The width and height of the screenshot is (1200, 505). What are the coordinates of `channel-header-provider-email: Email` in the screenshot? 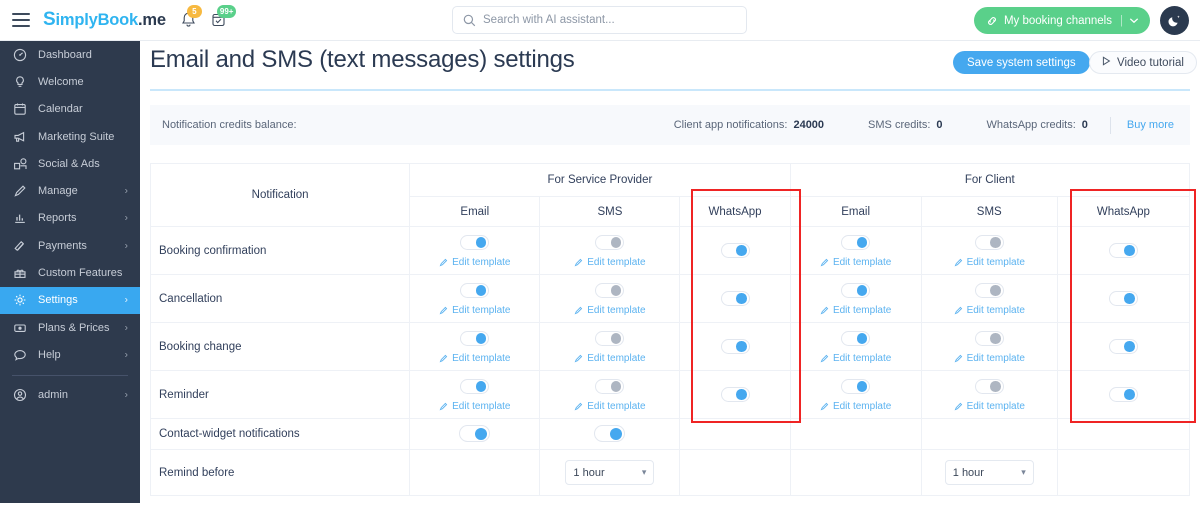 It's located at (475, 211).